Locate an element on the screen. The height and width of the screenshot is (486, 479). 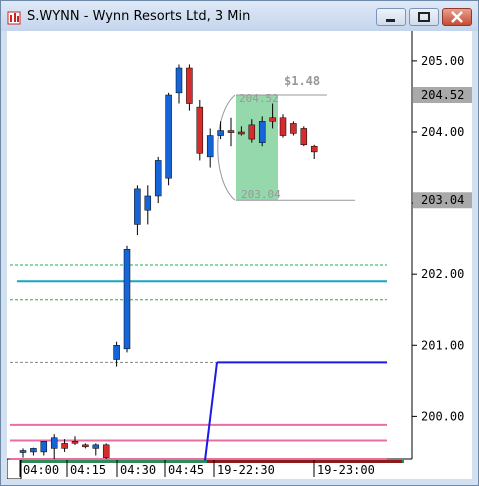
window-title: S.WYNN - Wynn Resorts Ltd, 3 Min is located at coordinates (139, 16).